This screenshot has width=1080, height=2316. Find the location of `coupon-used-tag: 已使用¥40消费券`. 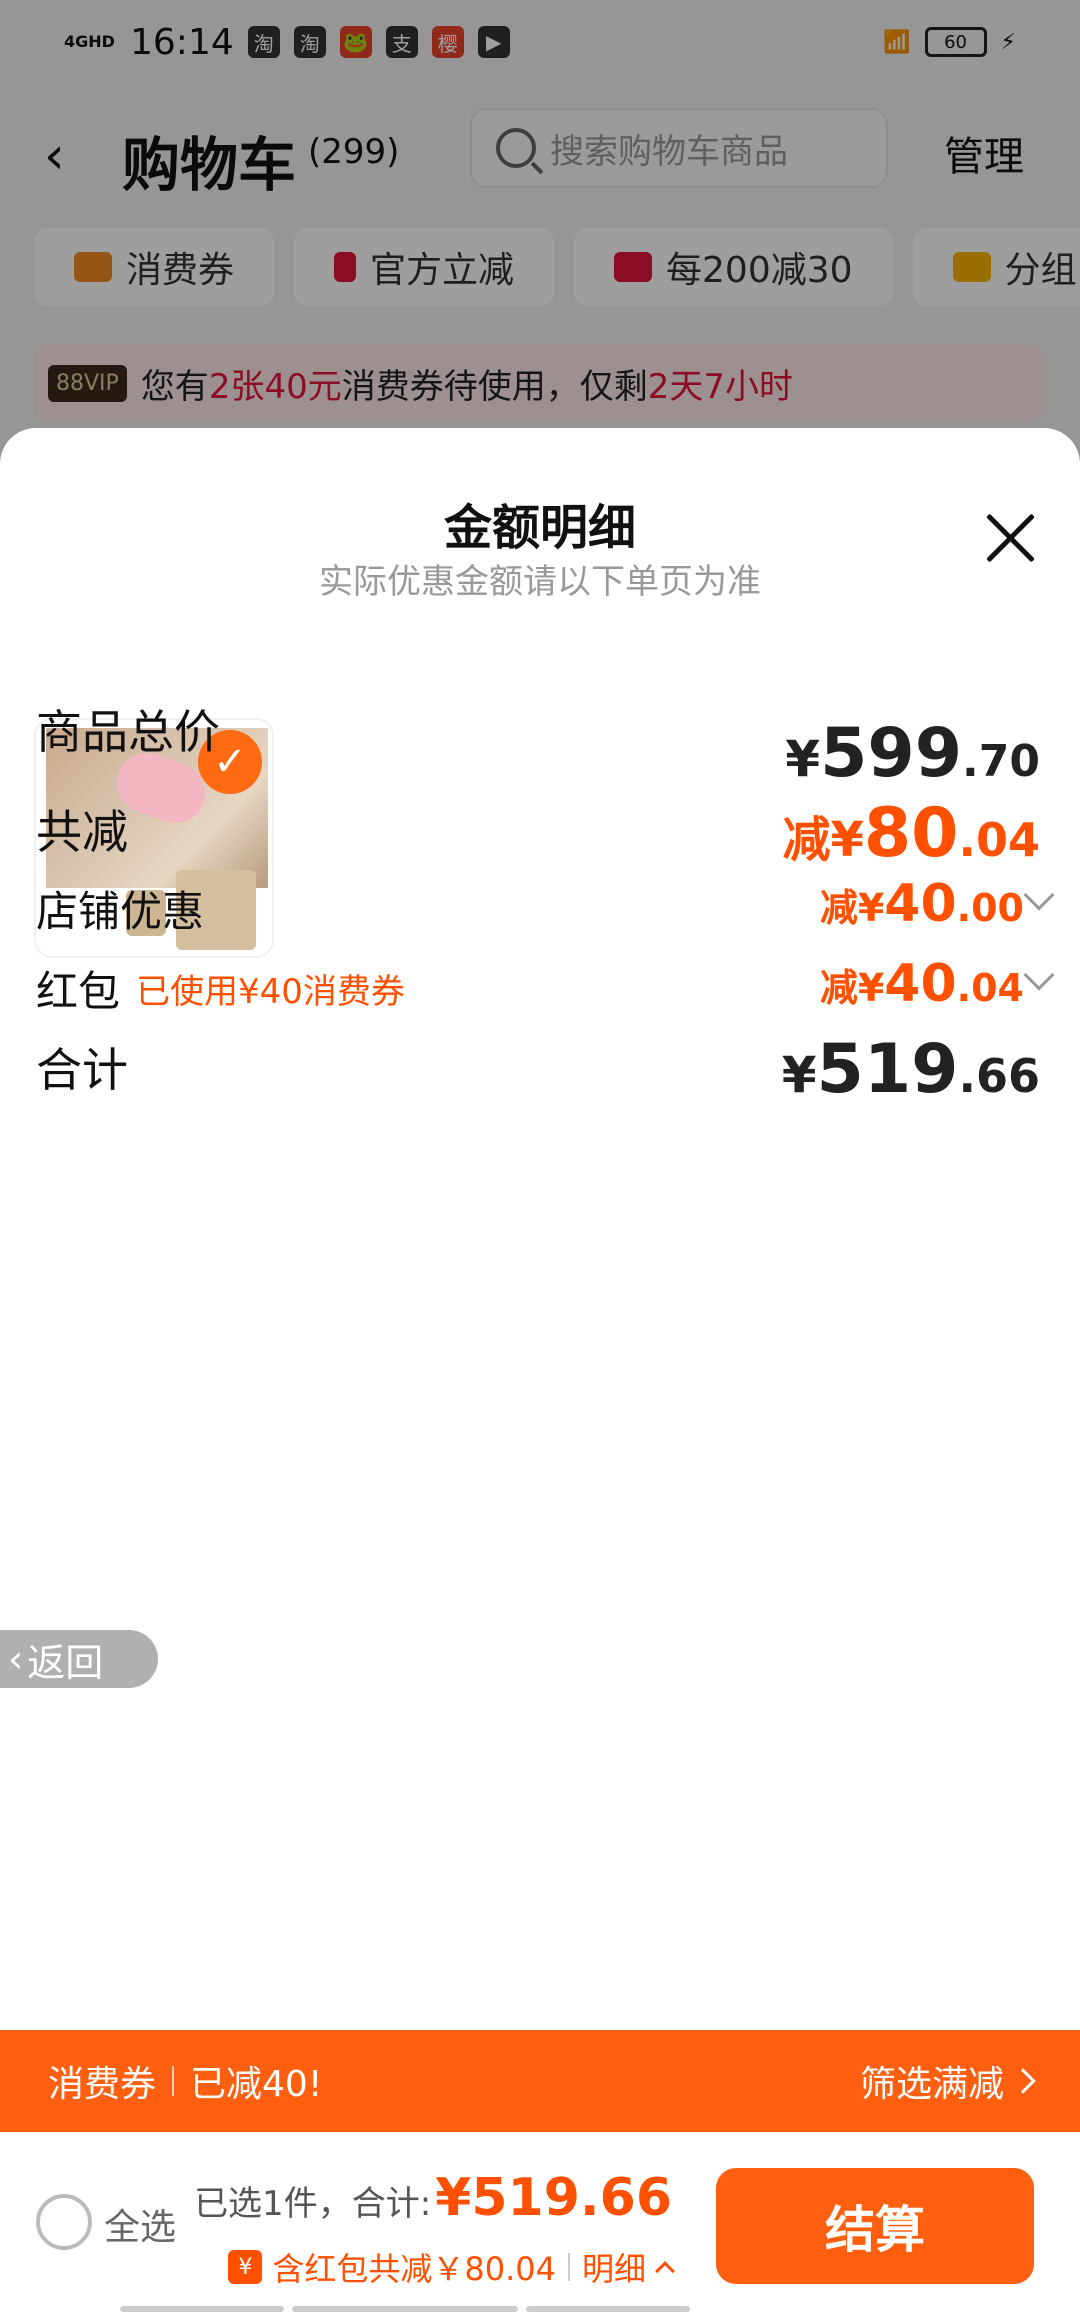

coupon-used-tag: 已使用¥40消费券 is located at coordinates (270, 992).